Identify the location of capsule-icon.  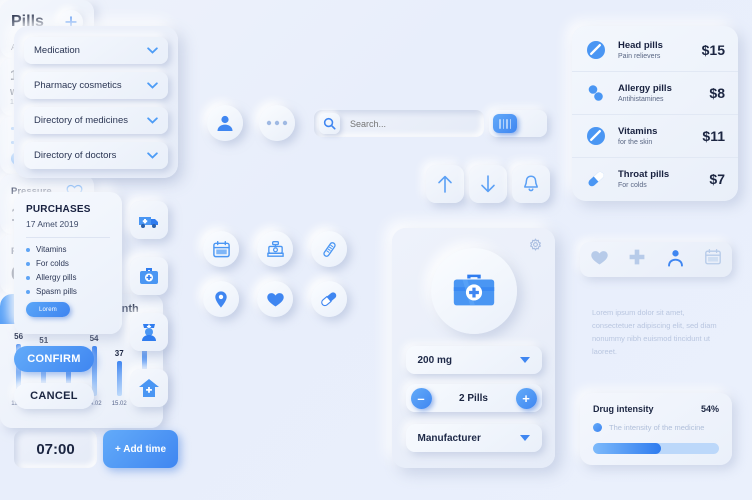
(329, 299).